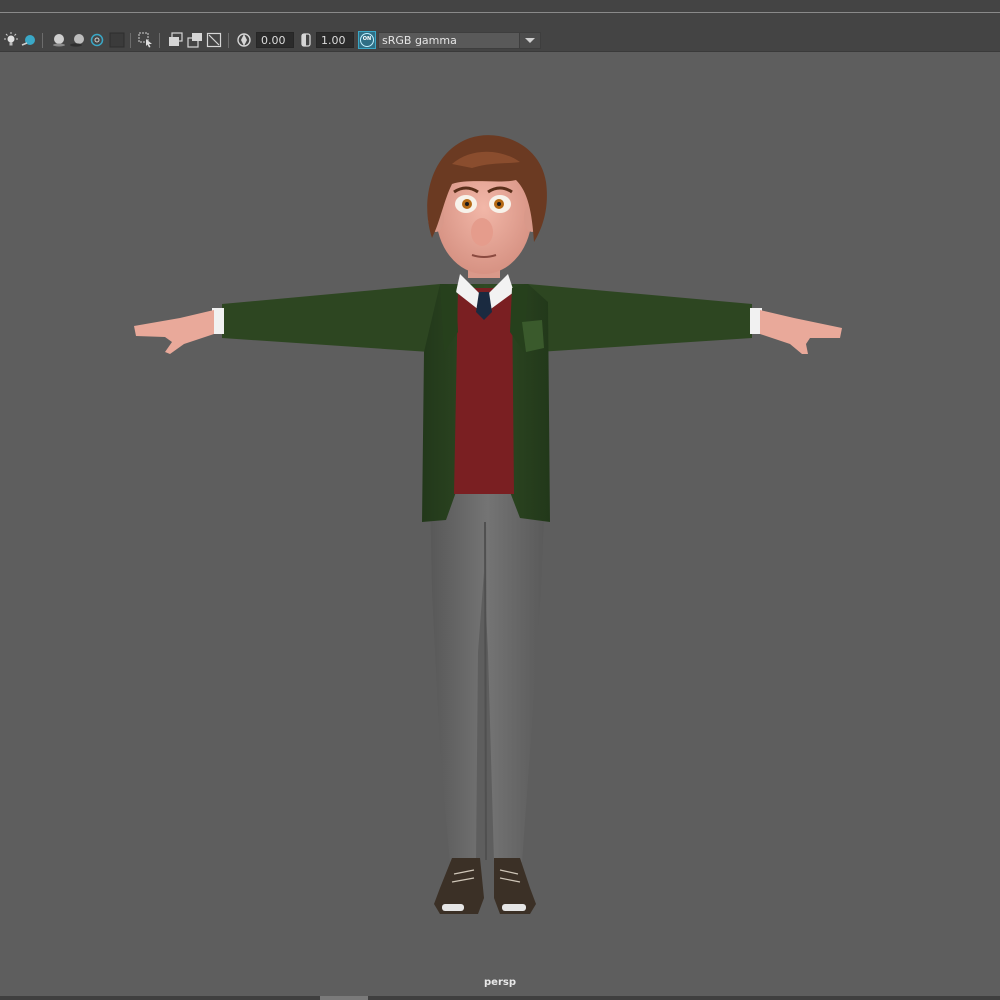 This screenshot has height=1000, width=1000. I want to click on colorspace-label: sRGB gamma, so click(419, 40).